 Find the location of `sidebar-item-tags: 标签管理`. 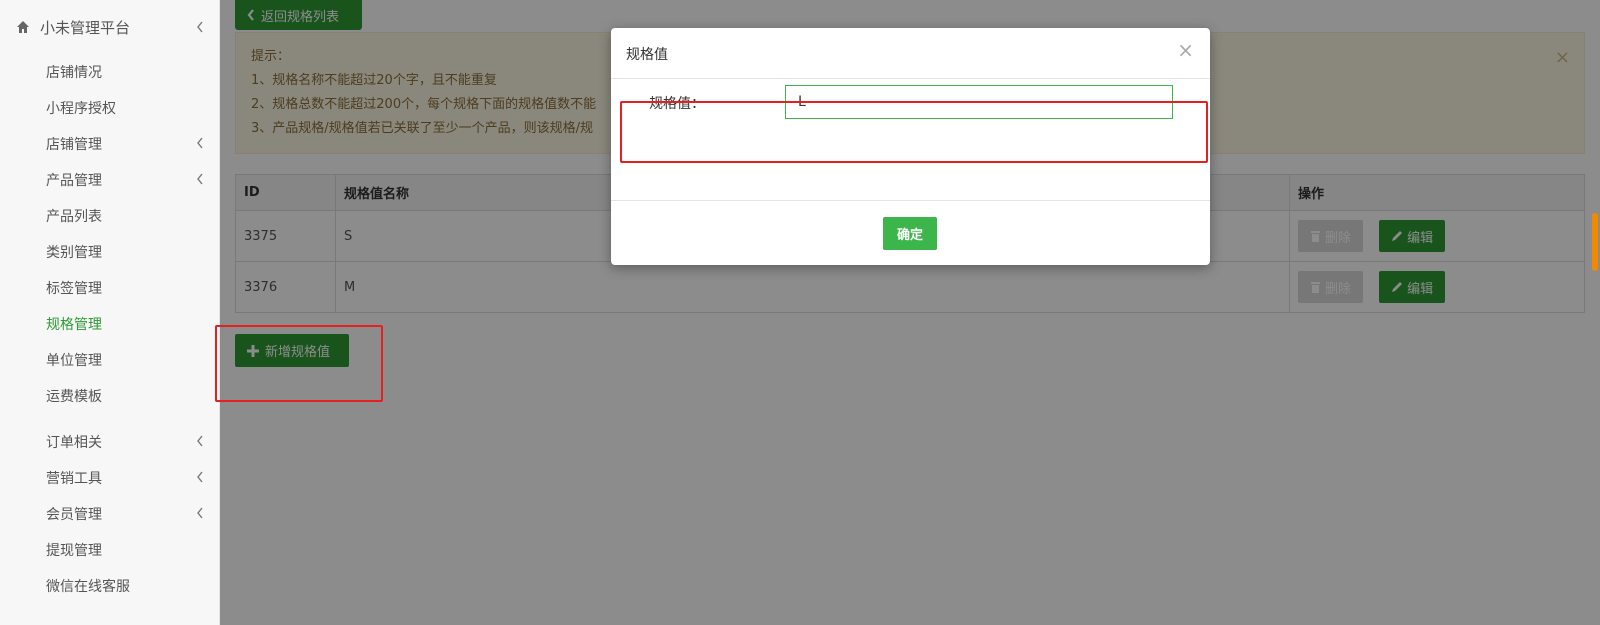

sidebar-item-tags: 标签管理 is located at coordinates (110, 287).